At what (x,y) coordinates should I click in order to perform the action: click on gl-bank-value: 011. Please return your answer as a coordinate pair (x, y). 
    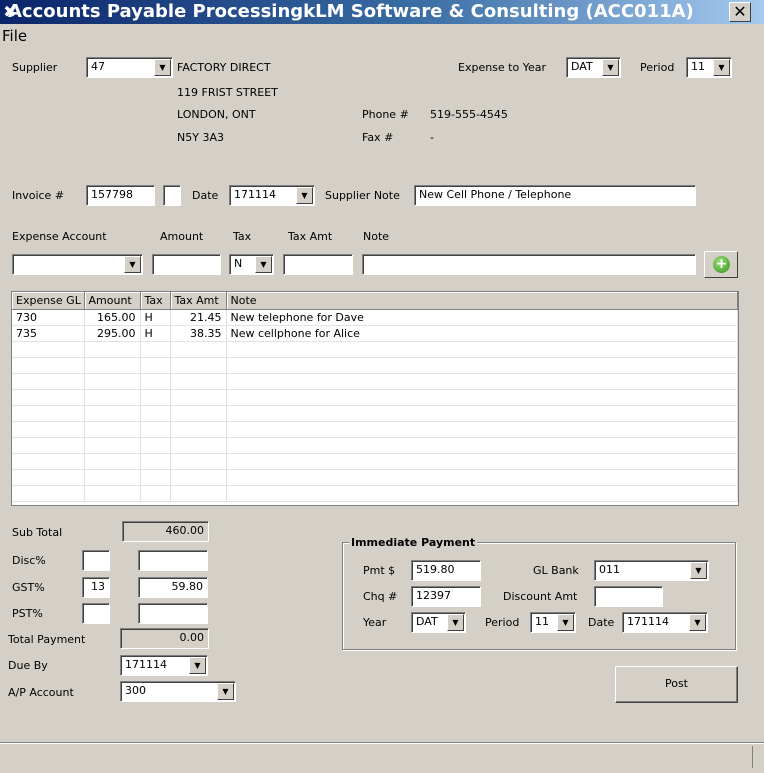
    Looking at the image, I should click on (609, 569).